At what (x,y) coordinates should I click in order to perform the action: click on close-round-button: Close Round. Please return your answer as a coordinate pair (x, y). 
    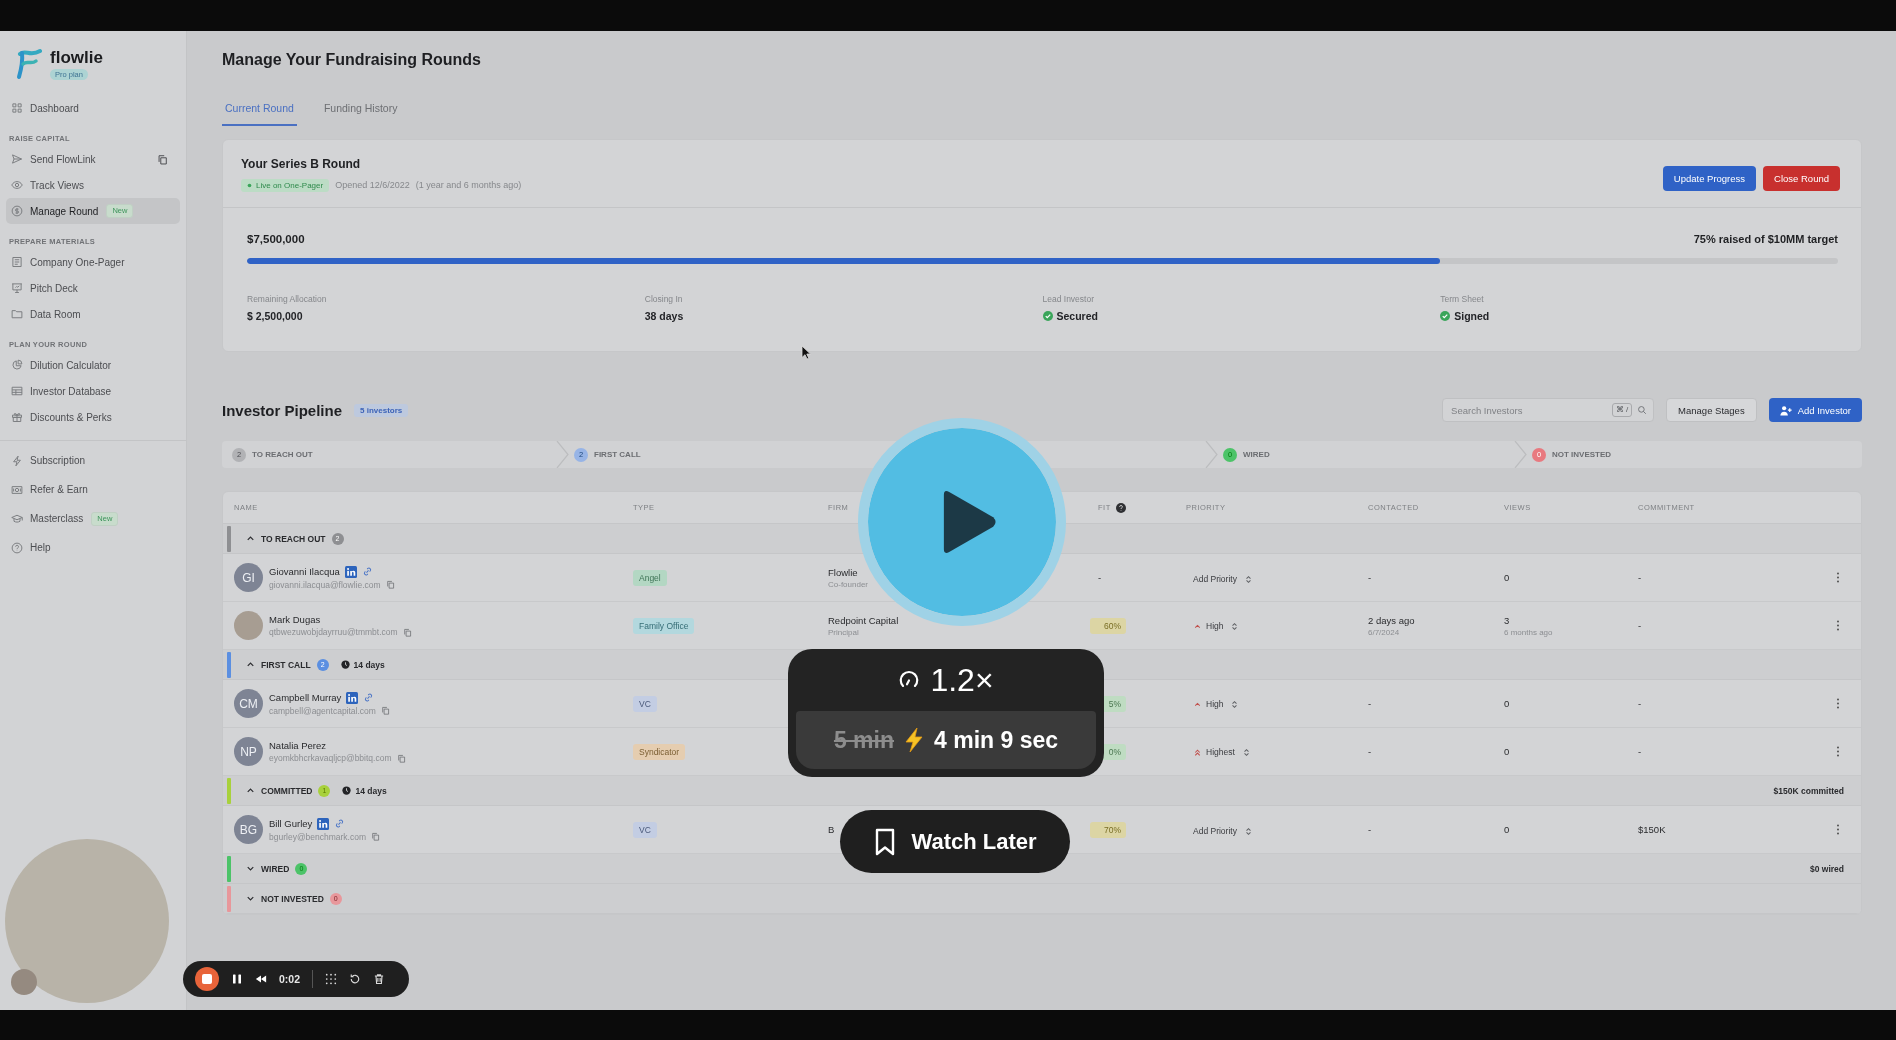
    Looking at the image, I should click on (1801, 178).